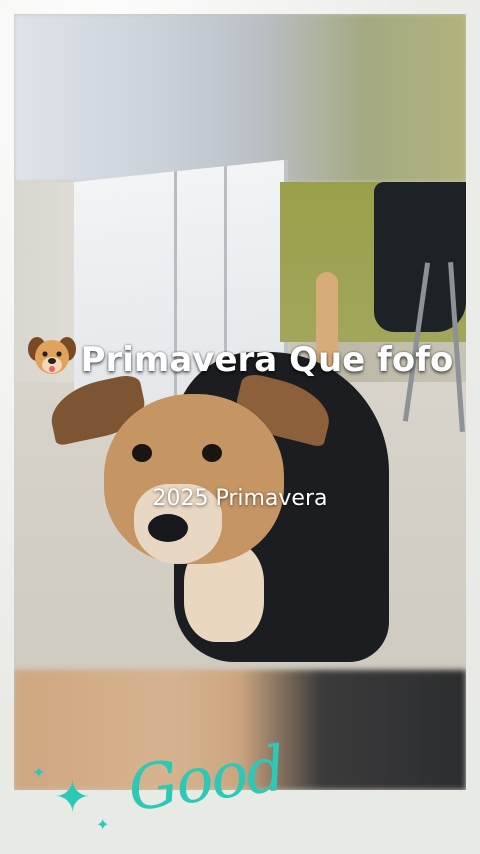 This screenshot has width=480, height=854. Describe the element at coordinates (267, 360) in the screenshot. I see `overlay-title-text: Primavera Que fofo` at that location.